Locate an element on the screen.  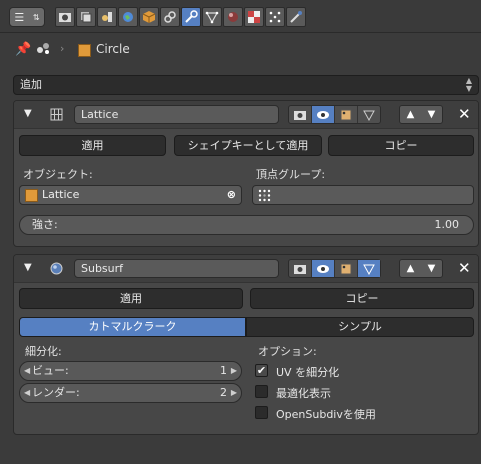
option-use-opensubdiv: OpenSubdivを使用 is located at coordinates (365, 414).